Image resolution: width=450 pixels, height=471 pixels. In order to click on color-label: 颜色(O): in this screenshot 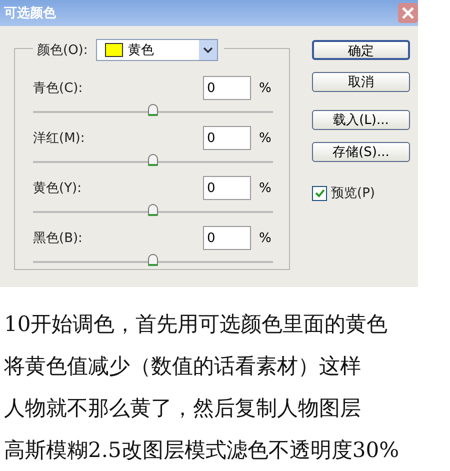, I will do `click(62, 50)`.